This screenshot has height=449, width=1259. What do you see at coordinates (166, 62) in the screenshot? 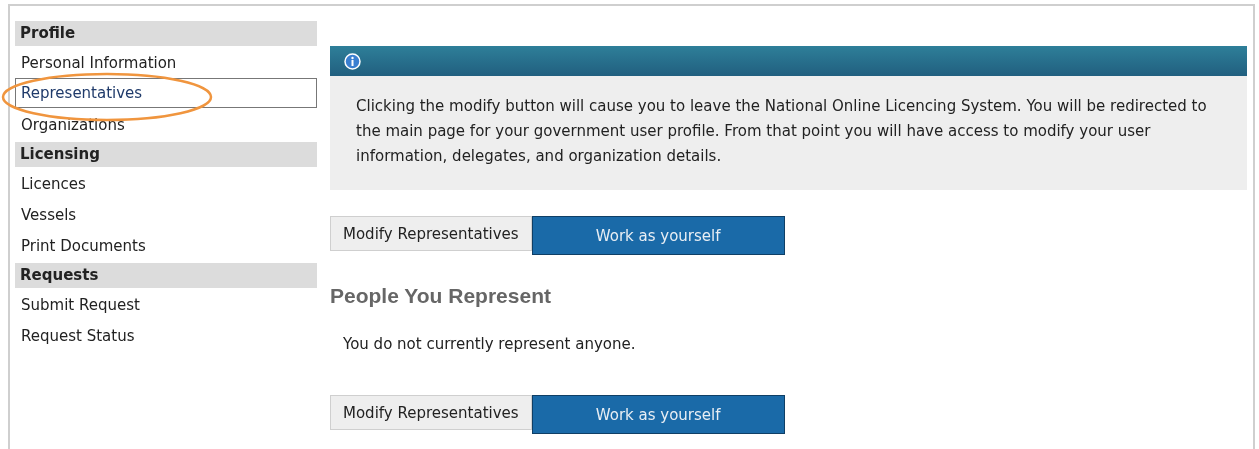
I see `sidebar-item: Personal Information` at bounding box center [166, 62].